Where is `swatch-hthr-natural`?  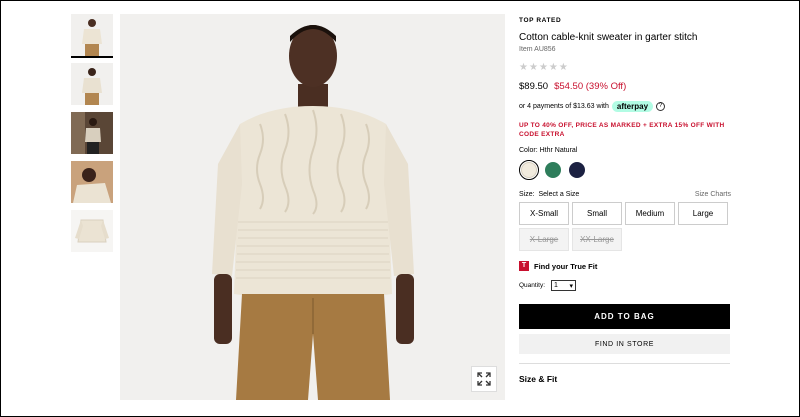
swatch-hthr-natural is located at coordinates (529, 170).